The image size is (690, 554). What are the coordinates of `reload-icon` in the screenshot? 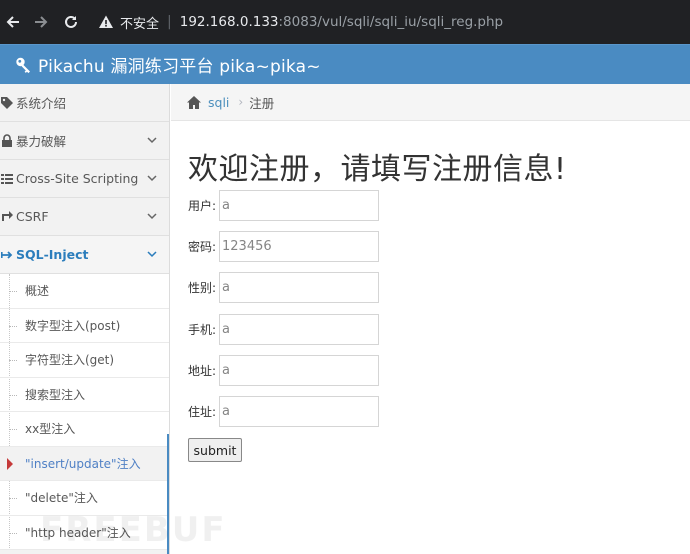 It's located at (71, 21).